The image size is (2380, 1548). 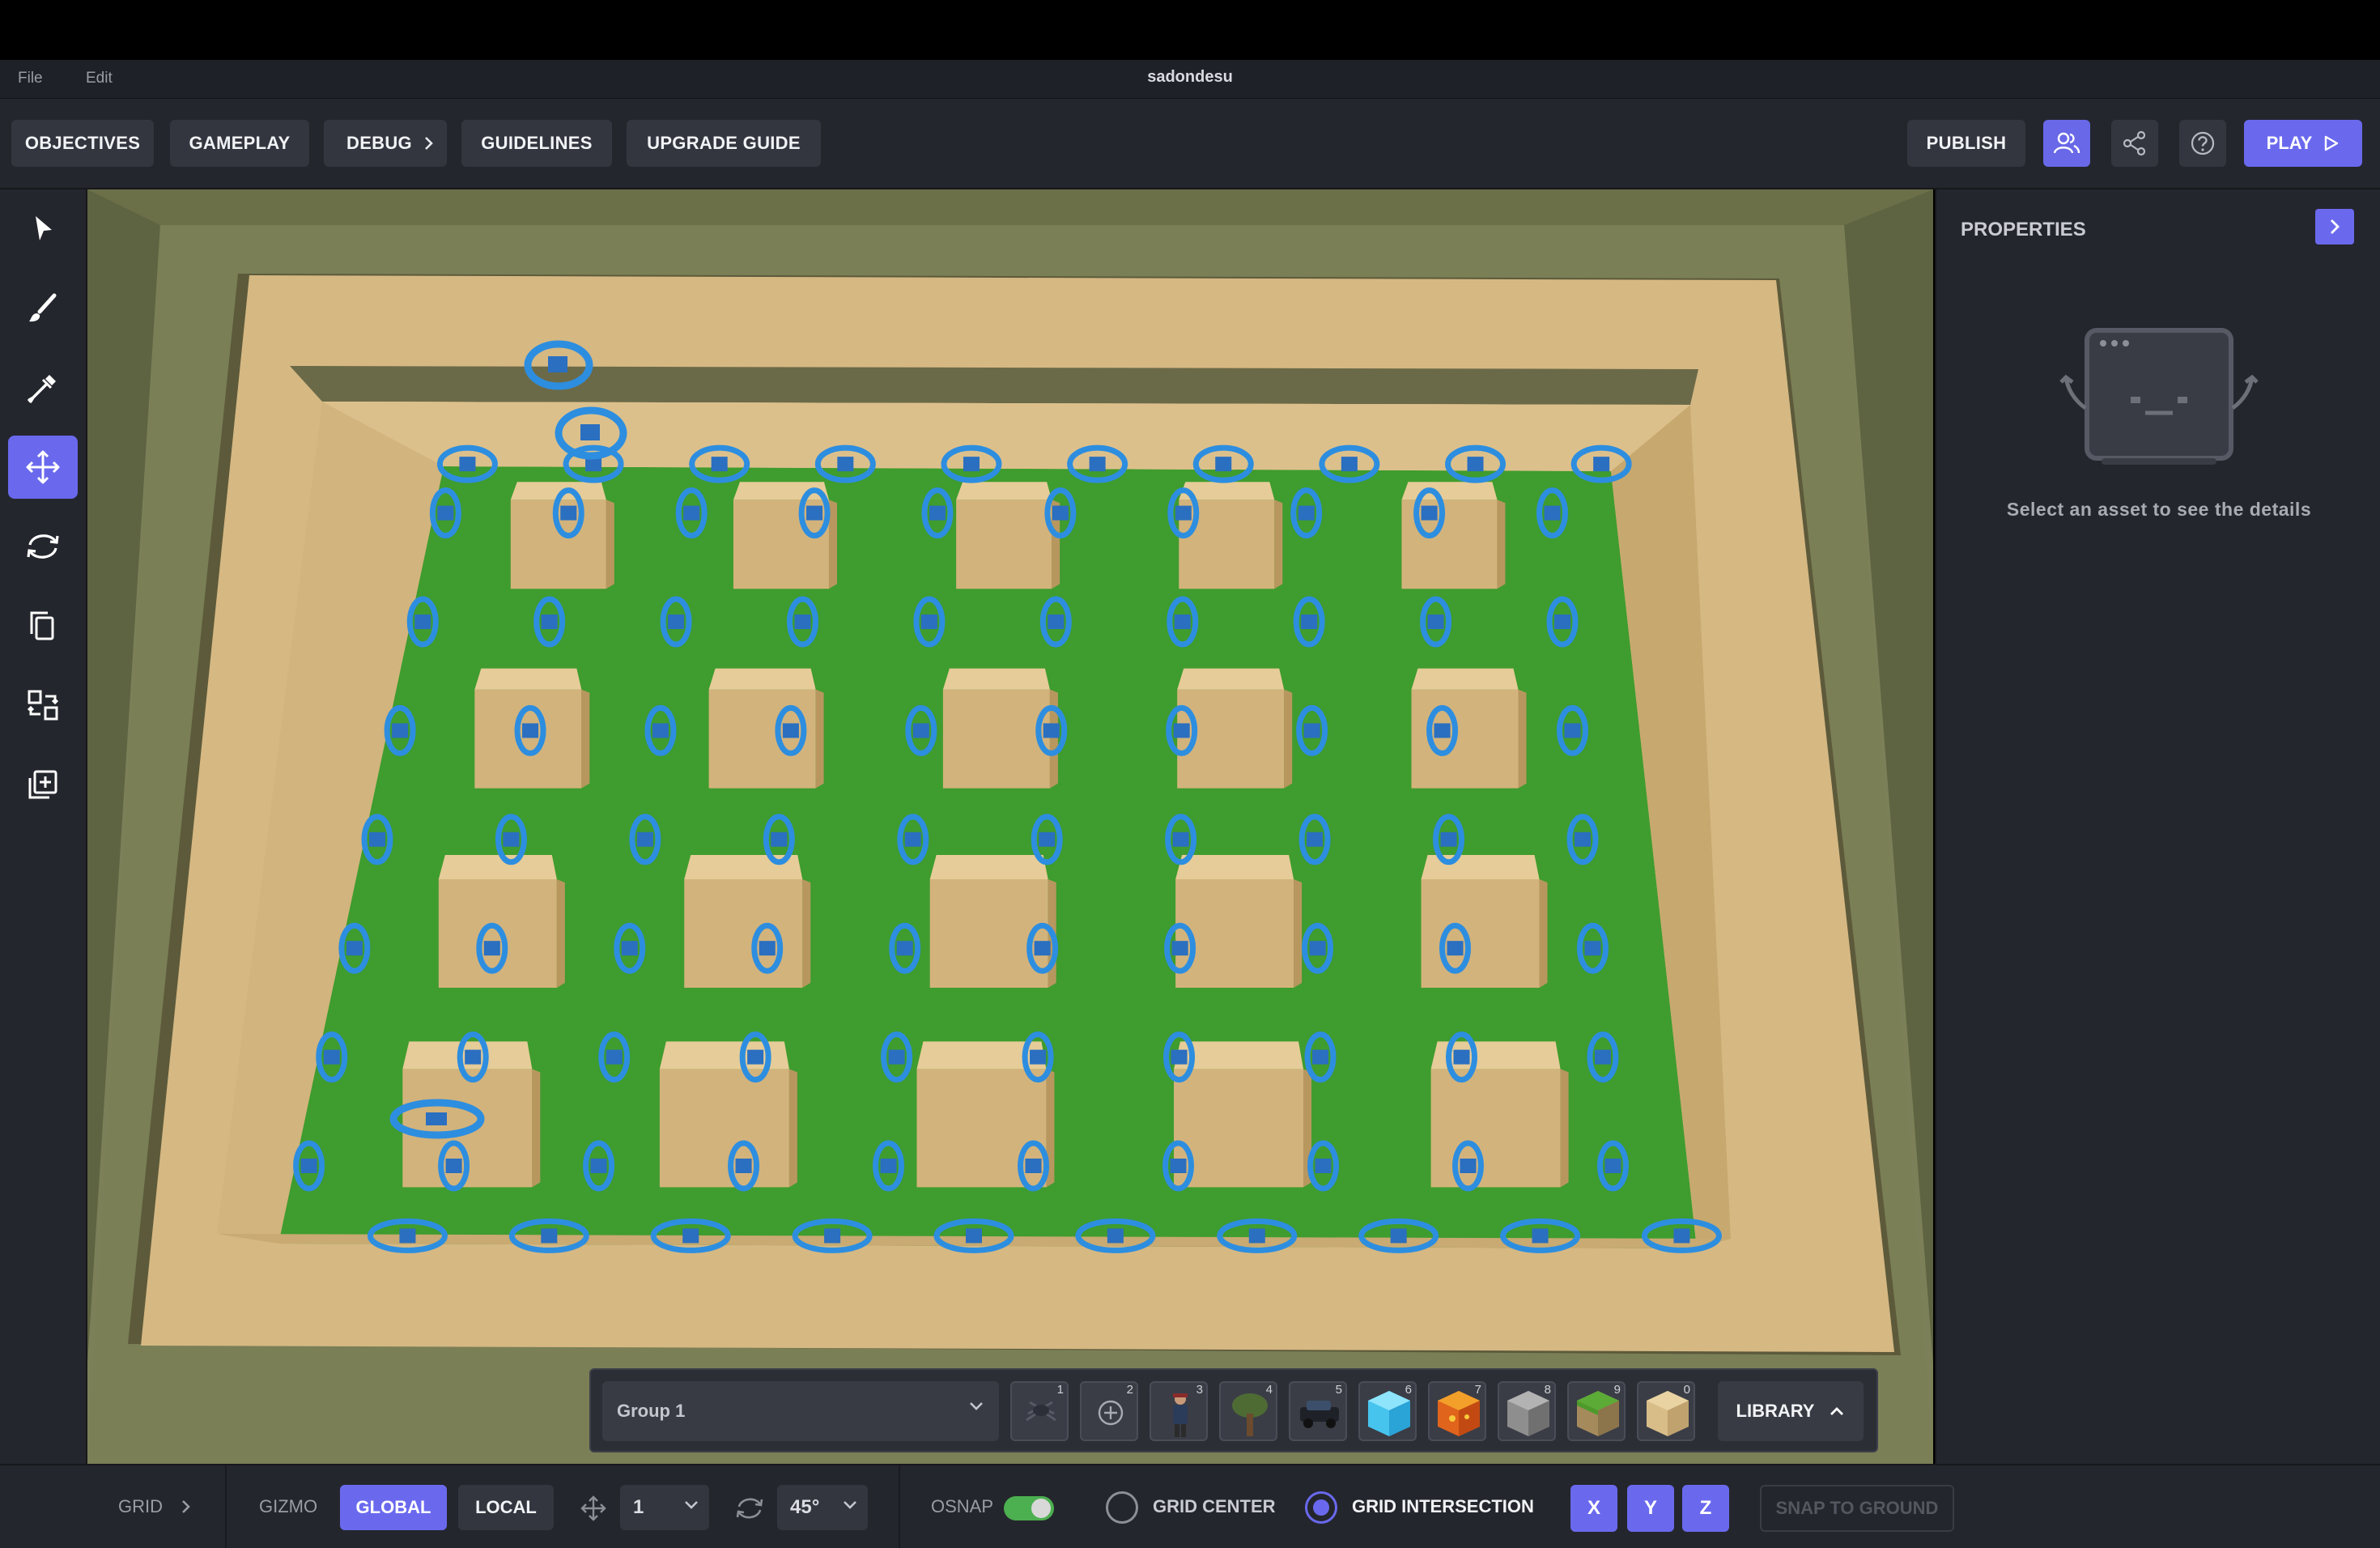 I want to click on global-space-button: GLOBAL, so click(x=394, y=1507).